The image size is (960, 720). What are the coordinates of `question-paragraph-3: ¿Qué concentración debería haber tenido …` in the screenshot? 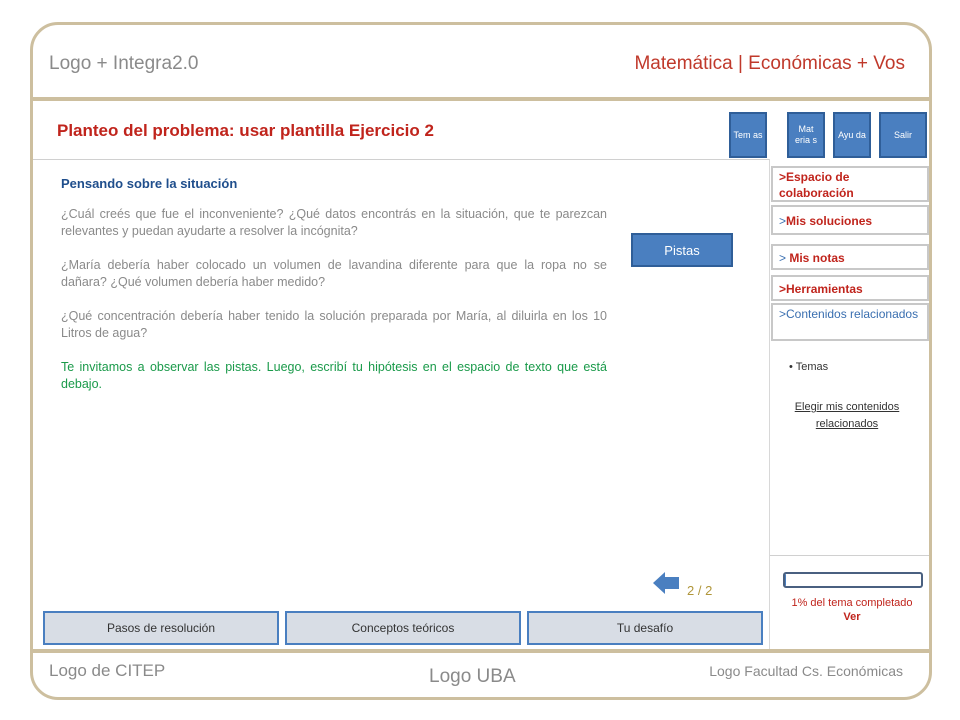 It's located at (334, 324).